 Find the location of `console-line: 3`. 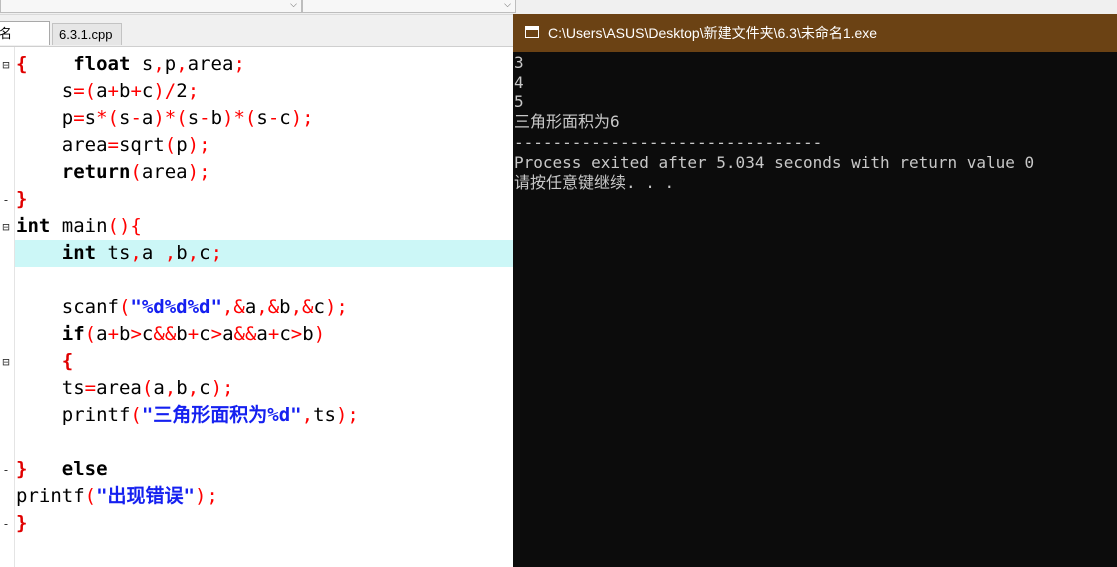

console-line: 3 is located at coordinates (519, 62).